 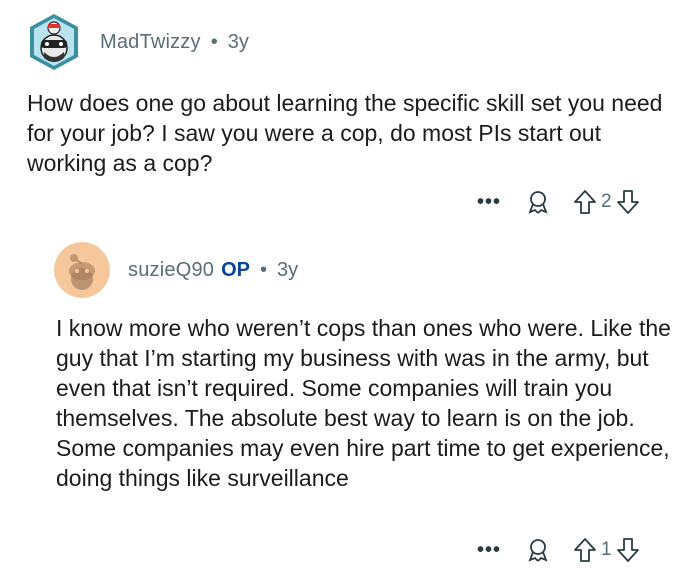 What do you see at coordinates (606, 201) in the screenshot?
I see `vote-score: 2` at bounding box center [606, 201].